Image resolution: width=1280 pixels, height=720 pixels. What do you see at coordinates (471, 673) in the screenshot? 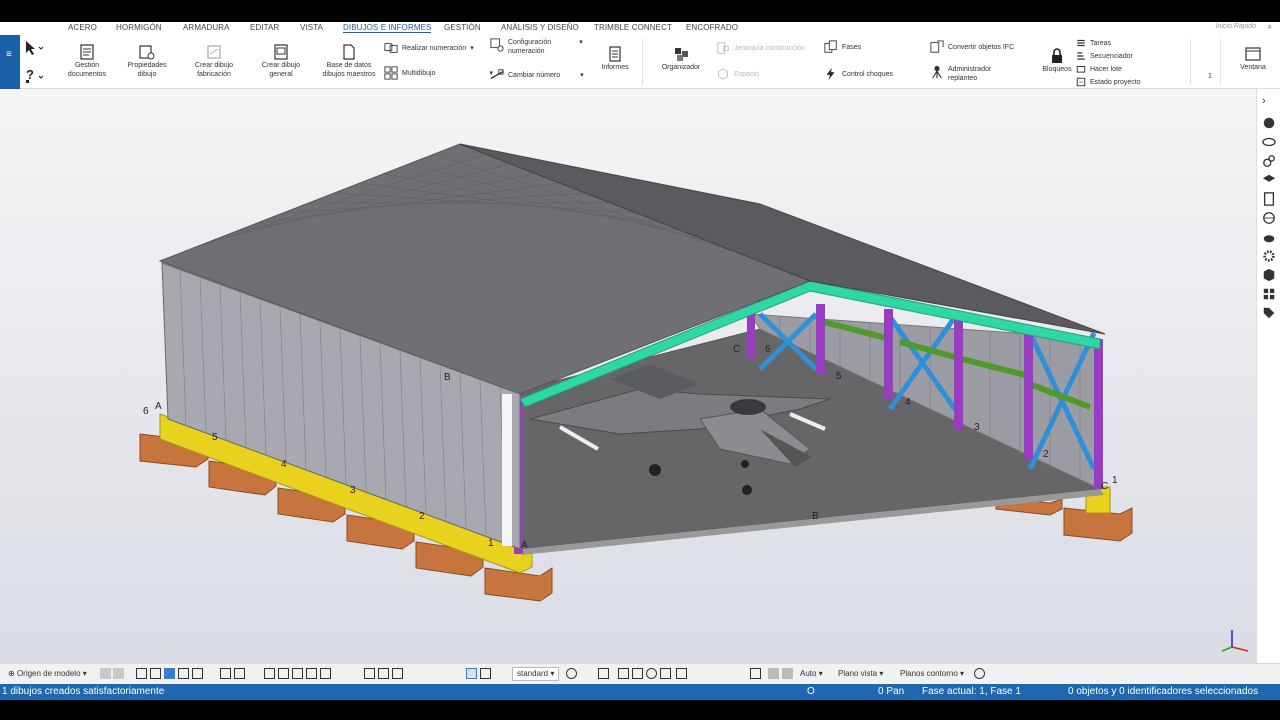
I see `snap-nearest-icon` at bounding box center [471, 673].